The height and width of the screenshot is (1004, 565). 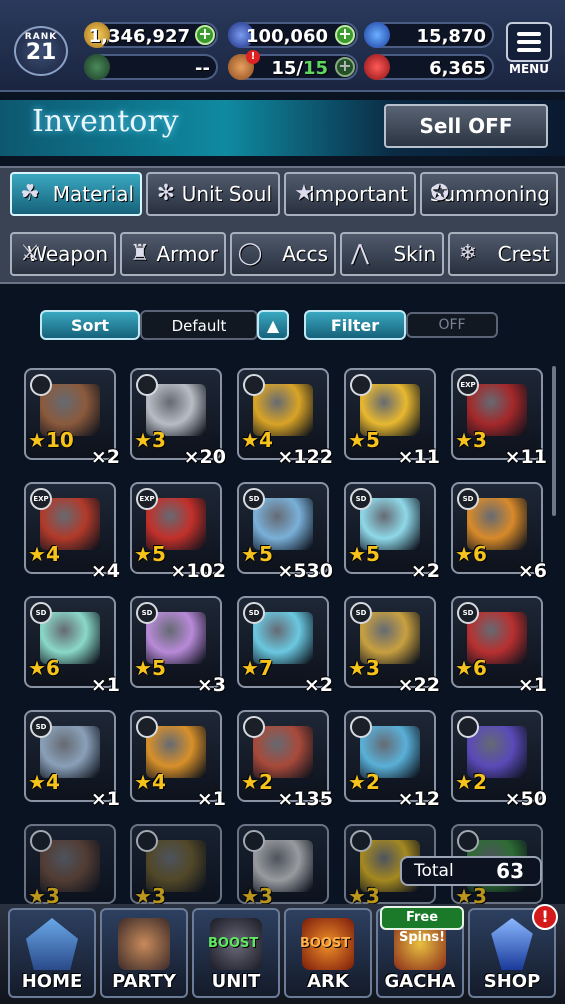 I want to click on nav-unit: BOOST UNIT, so click(x=236, y=953).